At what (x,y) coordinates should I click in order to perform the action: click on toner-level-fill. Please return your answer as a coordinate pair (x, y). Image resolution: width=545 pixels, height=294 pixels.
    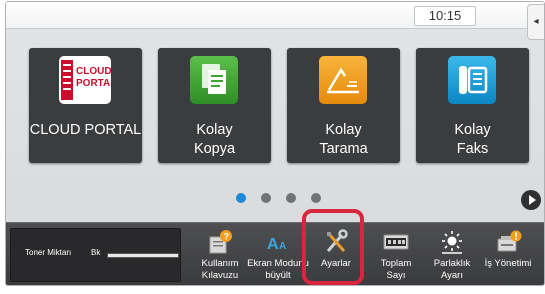
    Looking at the image, I should click on (143, 255).